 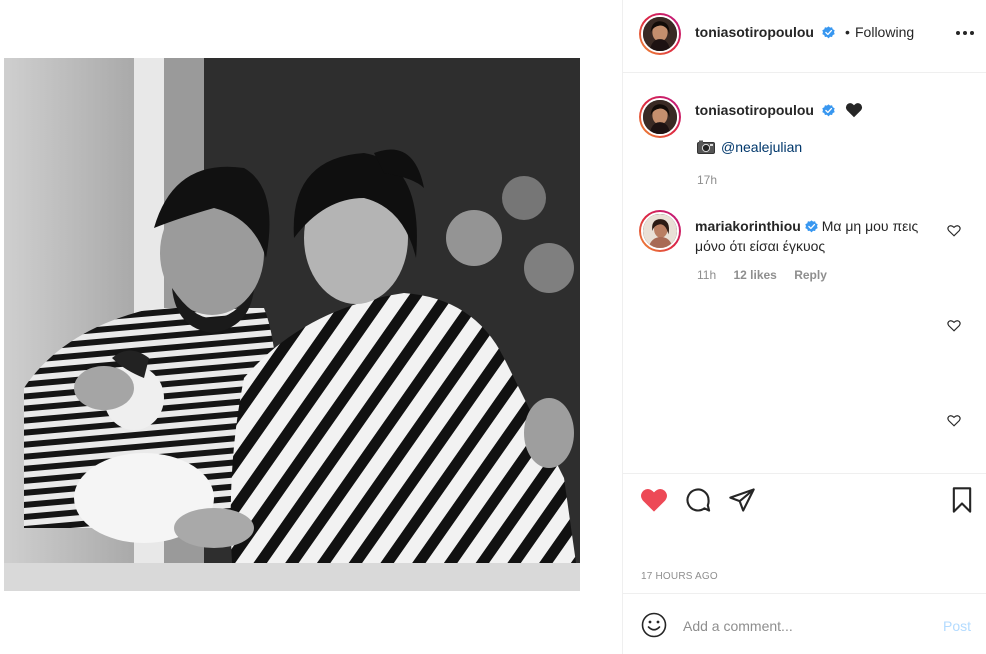 What do you see at coordinates (965, 33) in the screenshot?
I see `more-options-icon` at bounding box center [965, 33].